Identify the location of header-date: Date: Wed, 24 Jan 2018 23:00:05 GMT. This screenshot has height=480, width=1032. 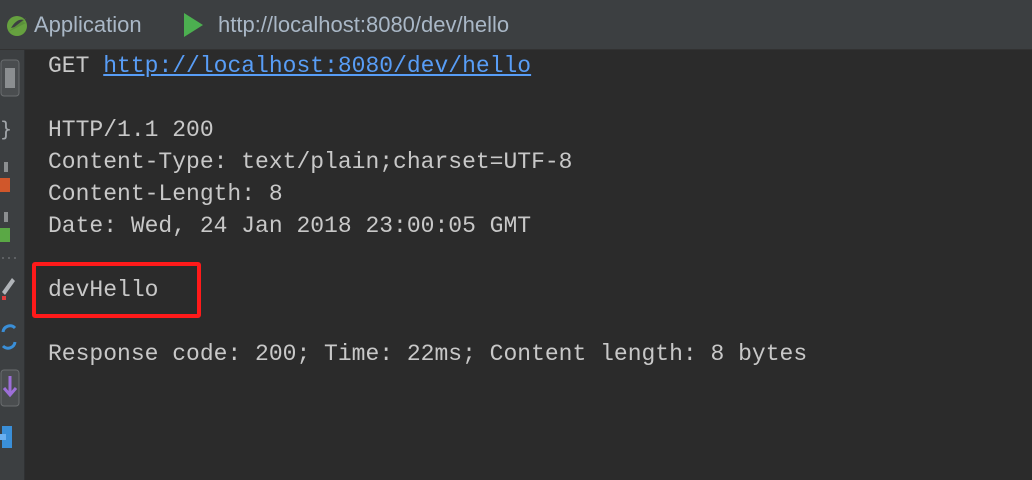
(290, 226).